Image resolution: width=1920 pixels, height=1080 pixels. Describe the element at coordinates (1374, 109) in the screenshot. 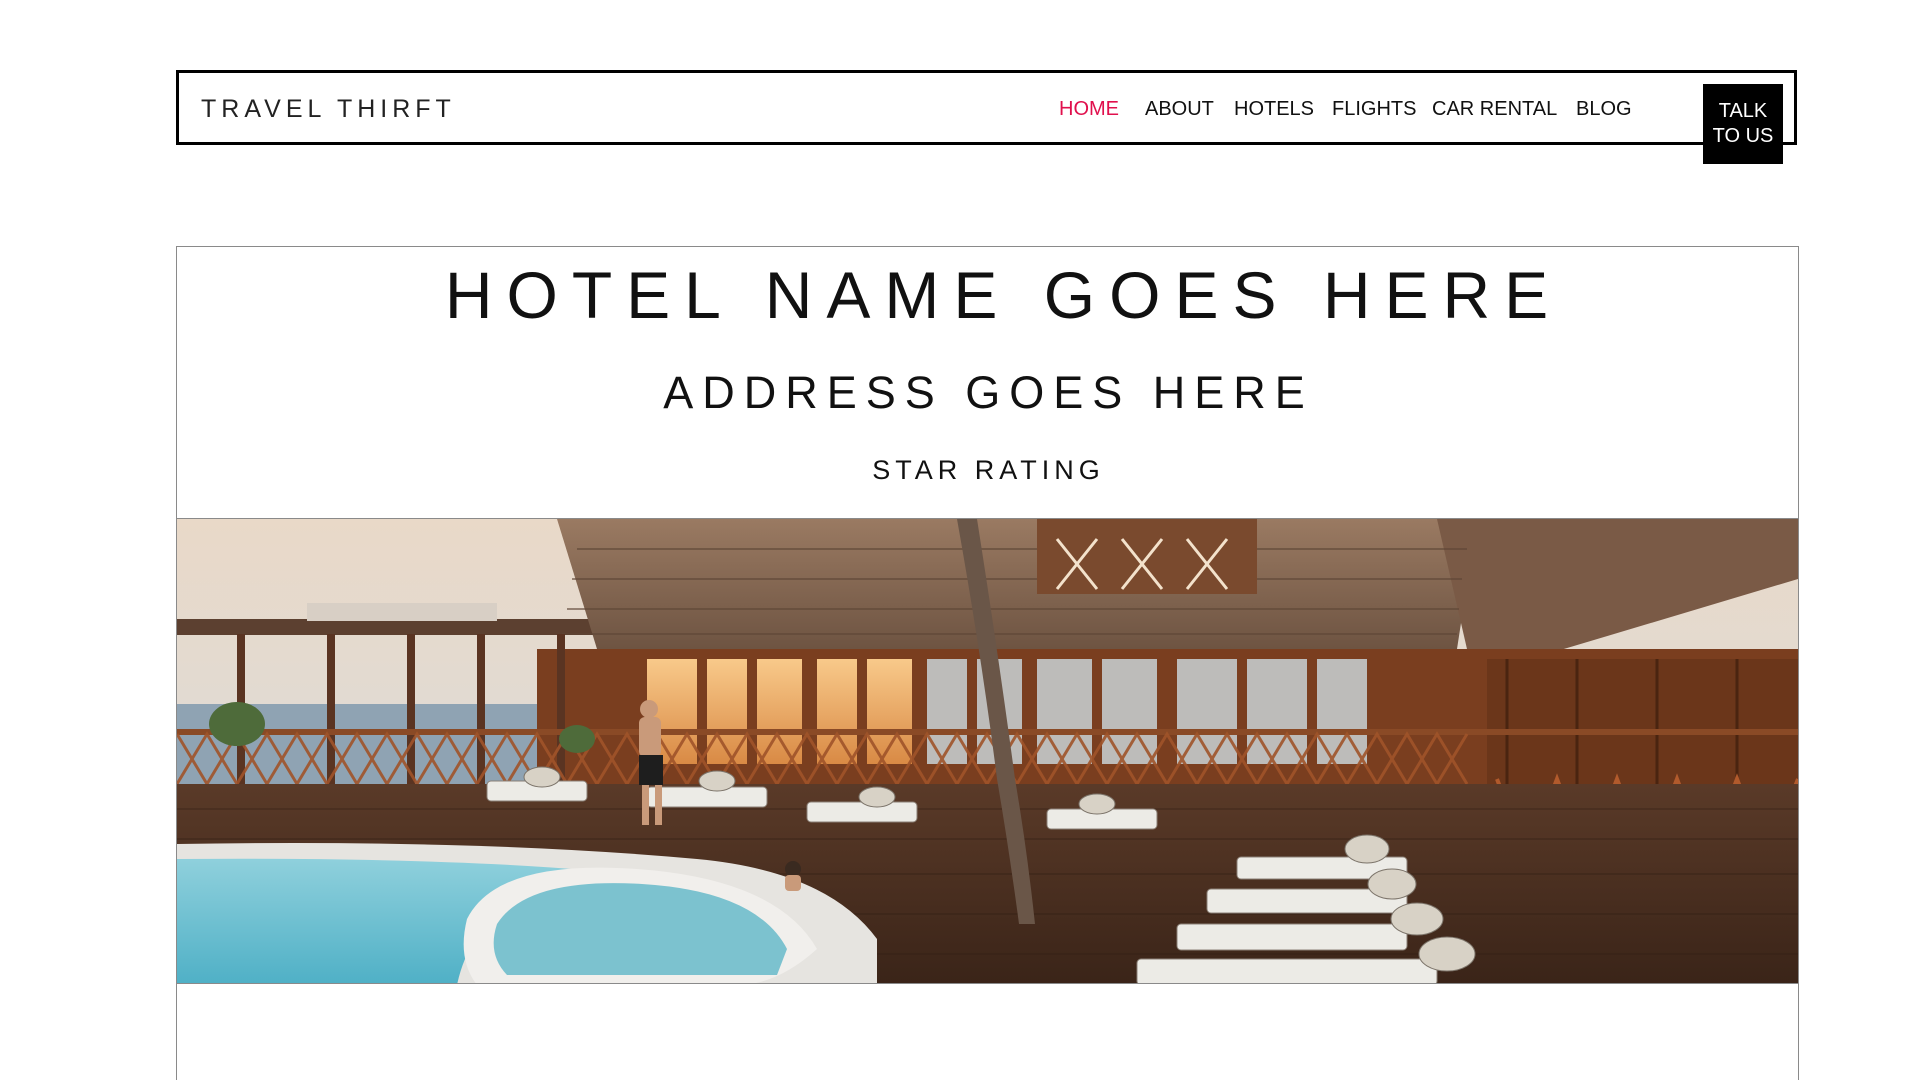

I see `nav-flights: FLIGHTS` at that location.